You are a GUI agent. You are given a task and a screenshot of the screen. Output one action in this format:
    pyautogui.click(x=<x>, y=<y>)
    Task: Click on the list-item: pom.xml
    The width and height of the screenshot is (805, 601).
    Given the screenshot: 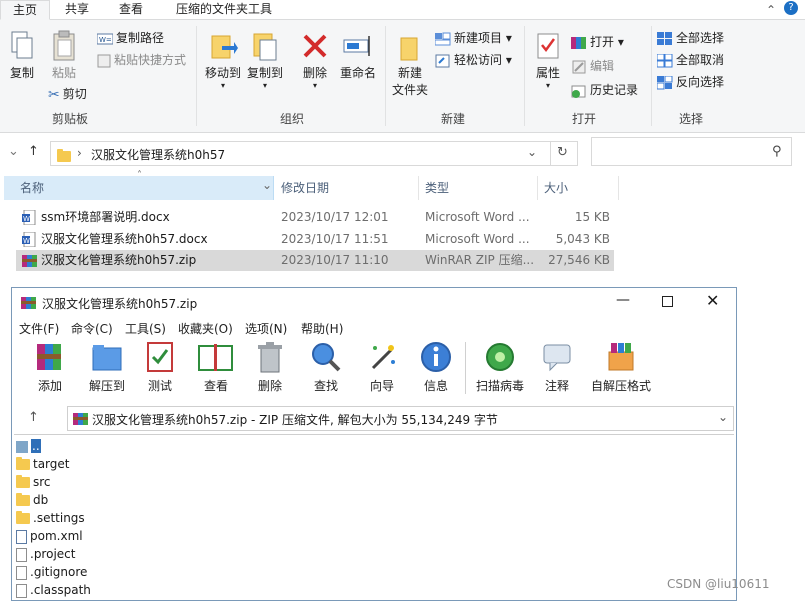 What is the action you would take?
    pyautogui.click(x=49, y=536)
    